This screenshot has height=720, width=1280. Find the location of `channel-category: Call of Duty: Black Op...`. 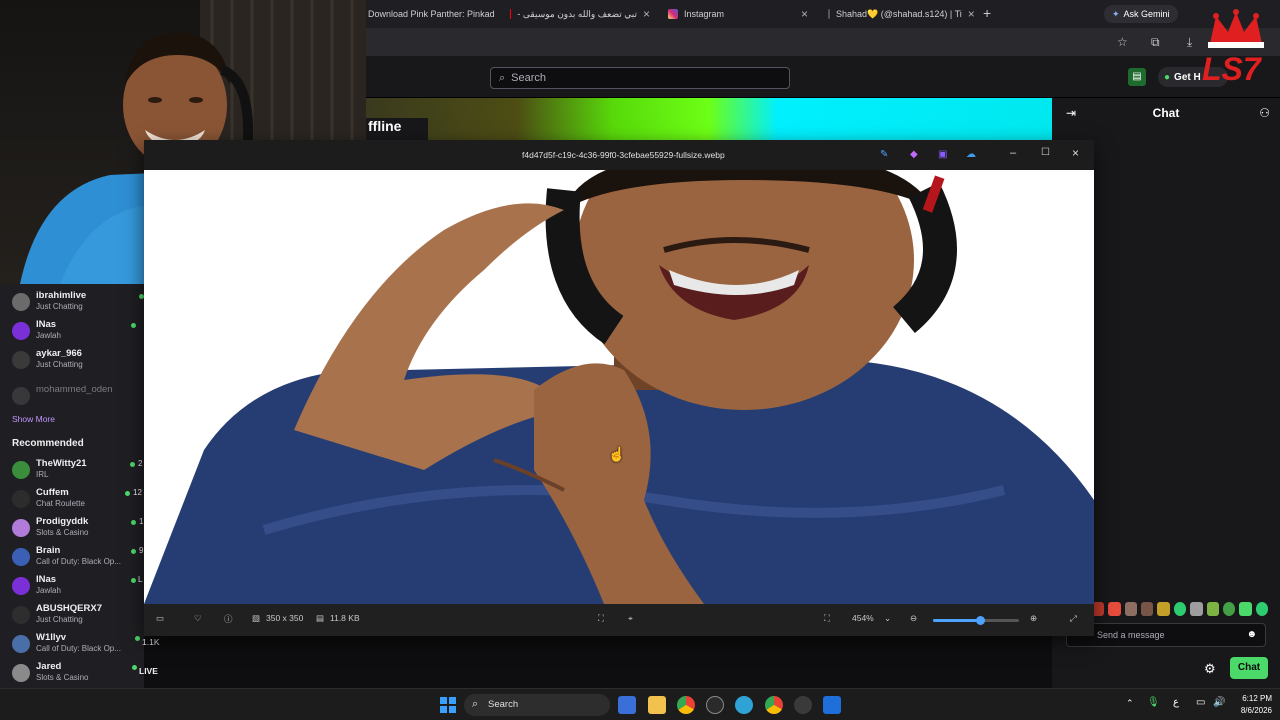

channel-category: Call of Duty: Black Op... is located at coordinates (78, 561).